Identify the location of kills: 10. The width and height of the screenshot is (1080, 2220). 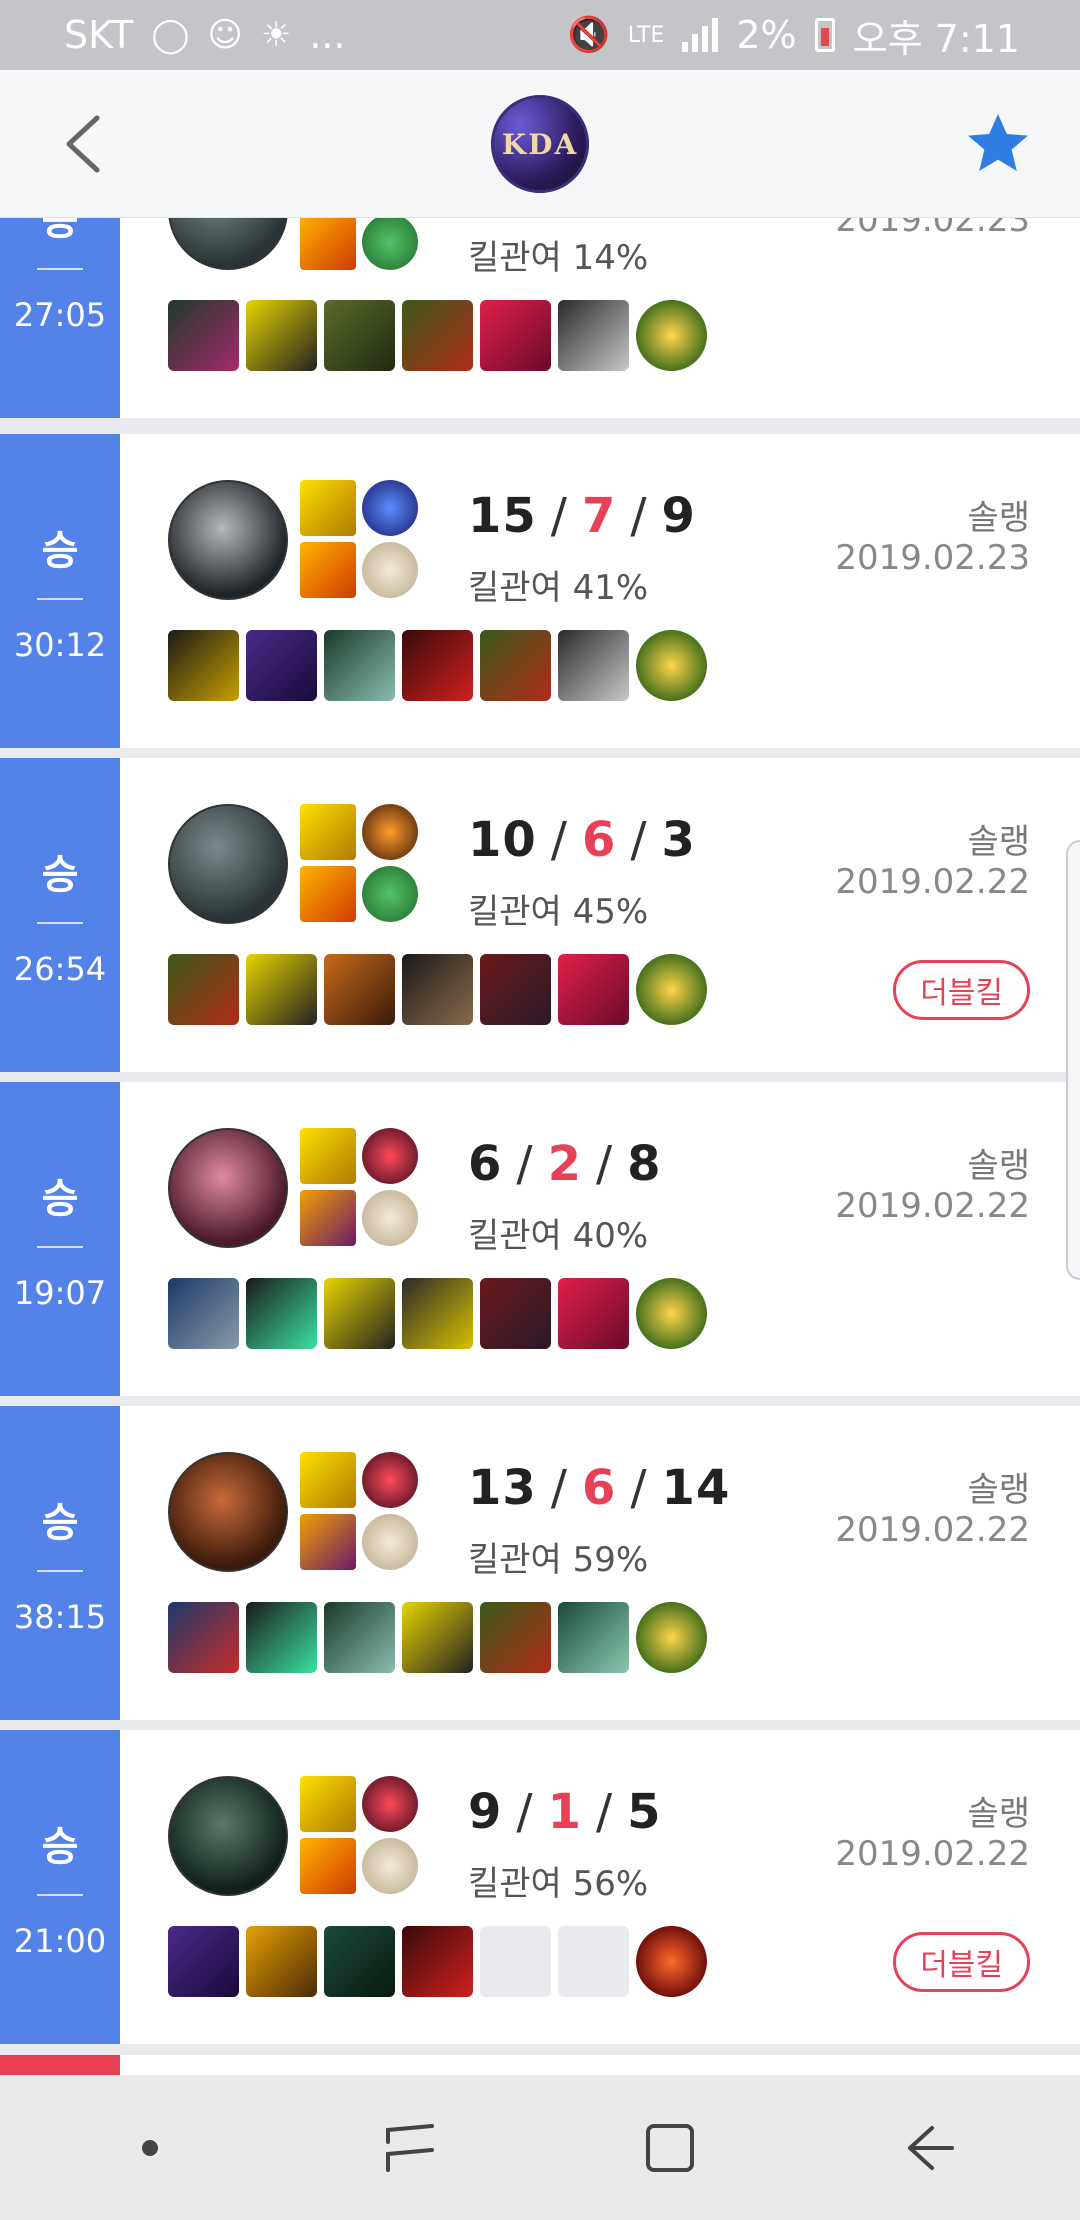
(502, 840).